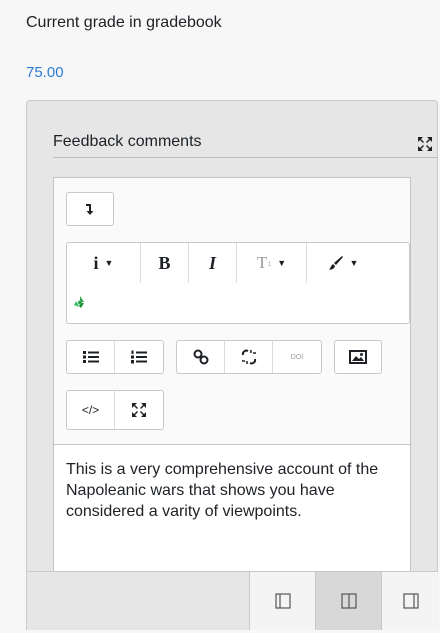 The width and height of the screenshot is (440, 633). Describe the element at coordinates (124, 22) in the screenshot. I see `grade-label: Current grade in gradebook` at that location.